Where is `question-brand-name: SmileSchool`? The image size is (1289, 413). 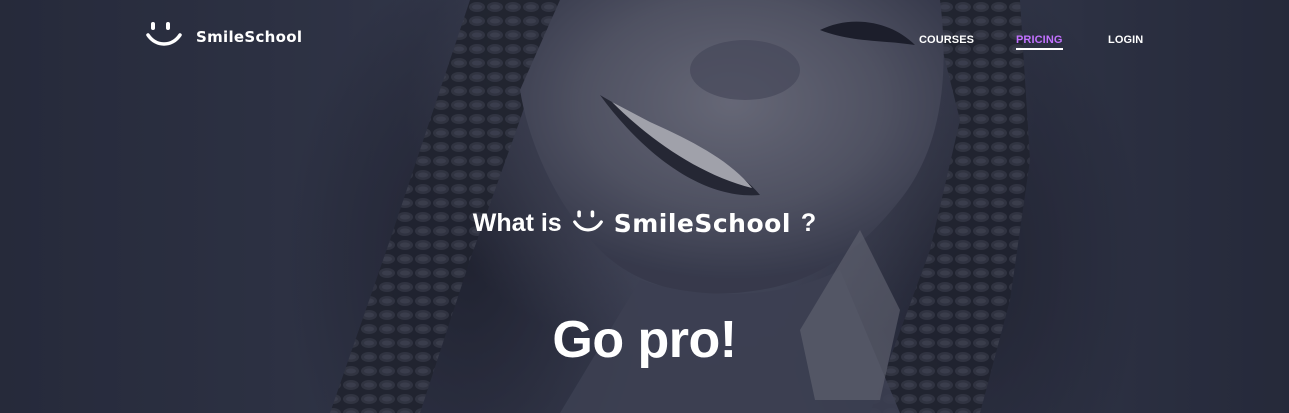
question-brand-name: SmileSchool is located at coordinates (702, 223).